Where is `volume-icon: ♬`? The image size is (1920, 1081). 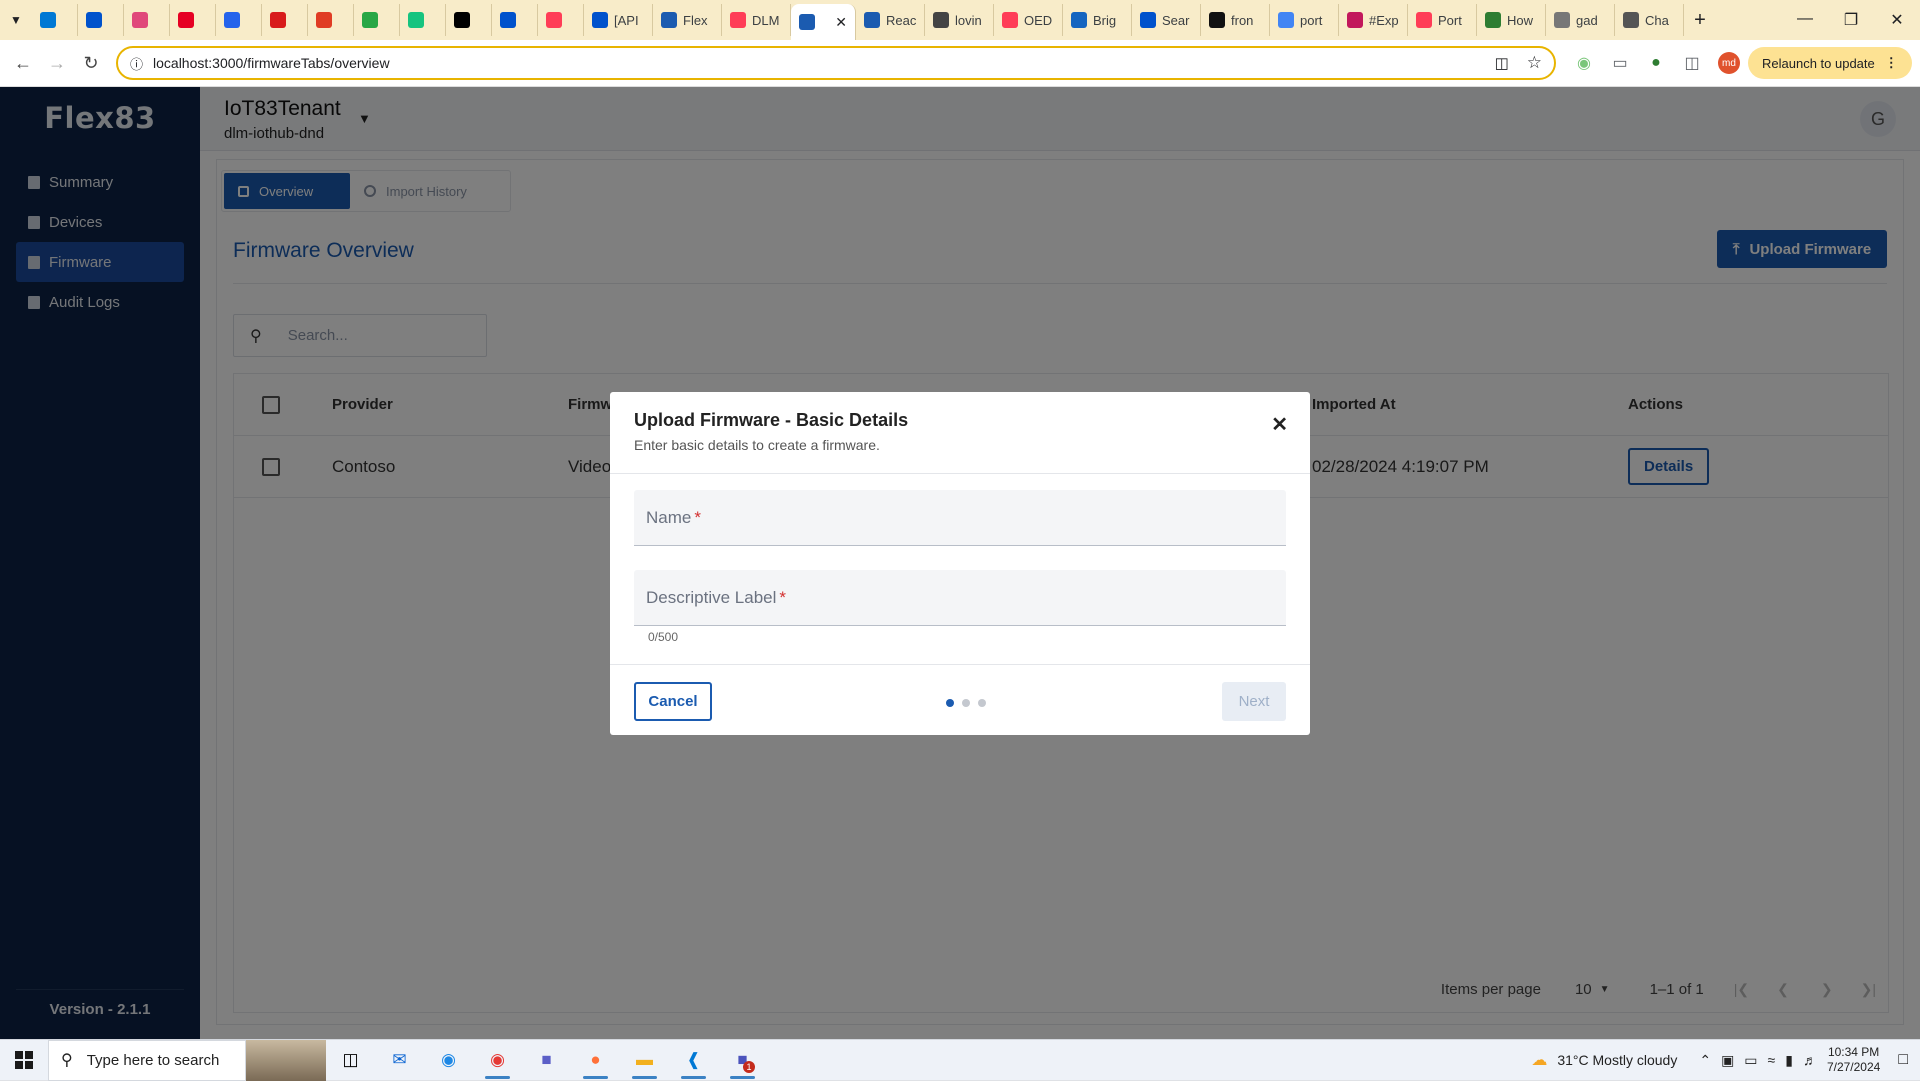 volume-icon: ♬ is located at coordinates (1810, 1060).